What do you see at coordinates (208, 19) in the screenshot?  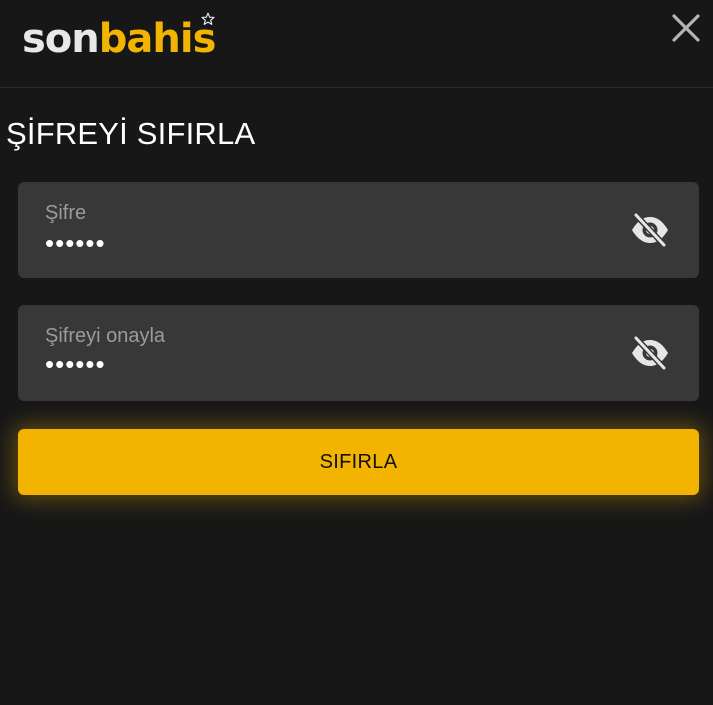 I see `star-icon` at bounding box center [208, 19].